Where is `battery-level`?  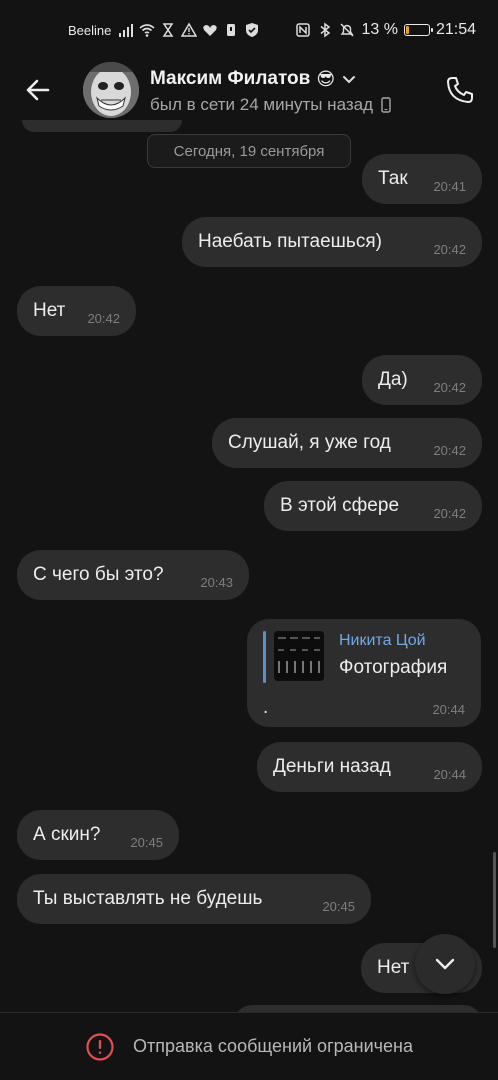 battery-level is located at coordinates (407, 30).